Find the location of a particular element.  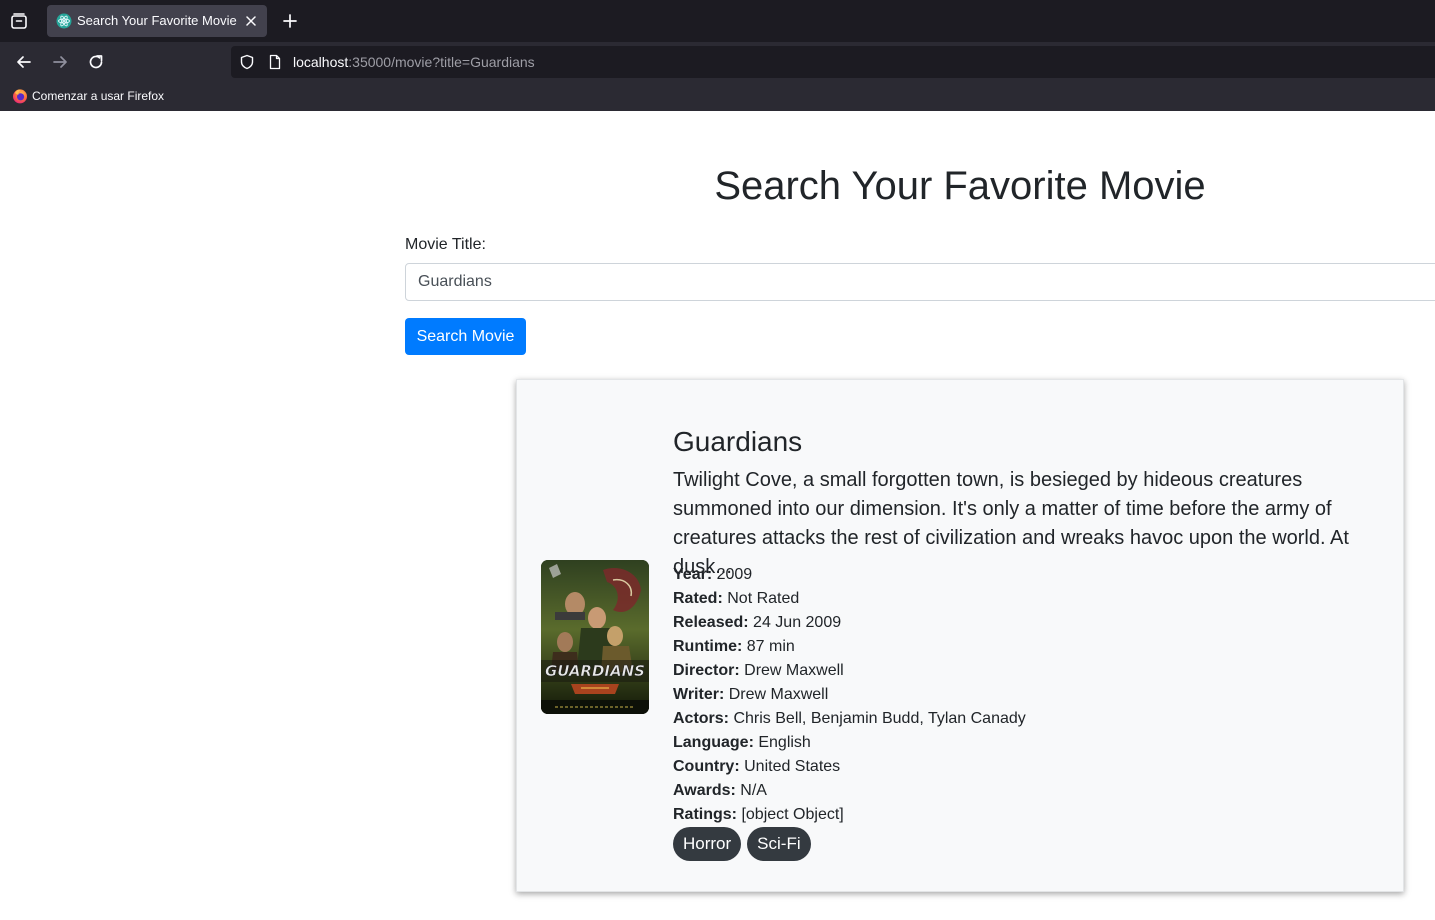

detail-value: 87 min is located at coordinates (770, 646).